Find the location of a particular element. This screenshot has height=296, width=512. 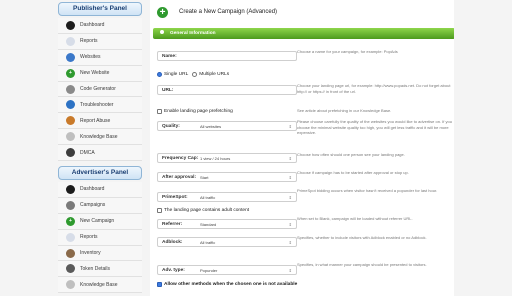

publisher-item-dmca: DMCA is located at coordinates (100, 153).